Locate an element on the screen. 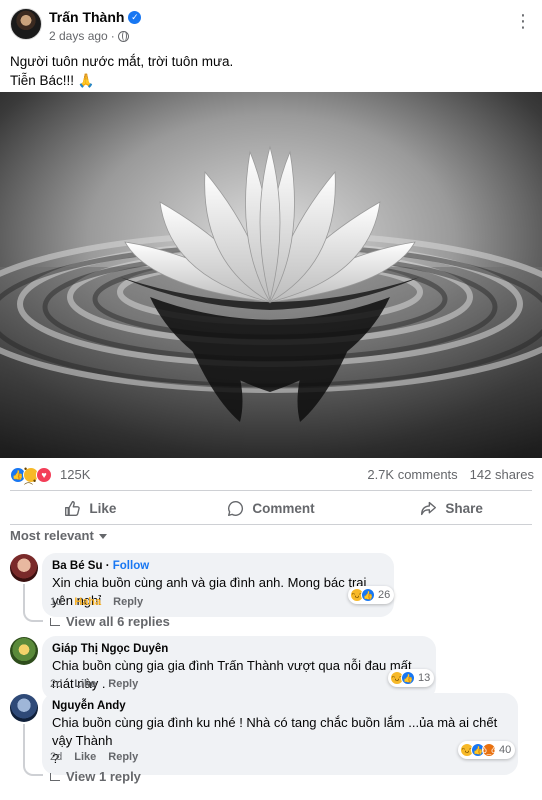 Image resolution: width=542 pixels, height=800 pixels. share-button-label: Share is located at coordinates (464, 508).